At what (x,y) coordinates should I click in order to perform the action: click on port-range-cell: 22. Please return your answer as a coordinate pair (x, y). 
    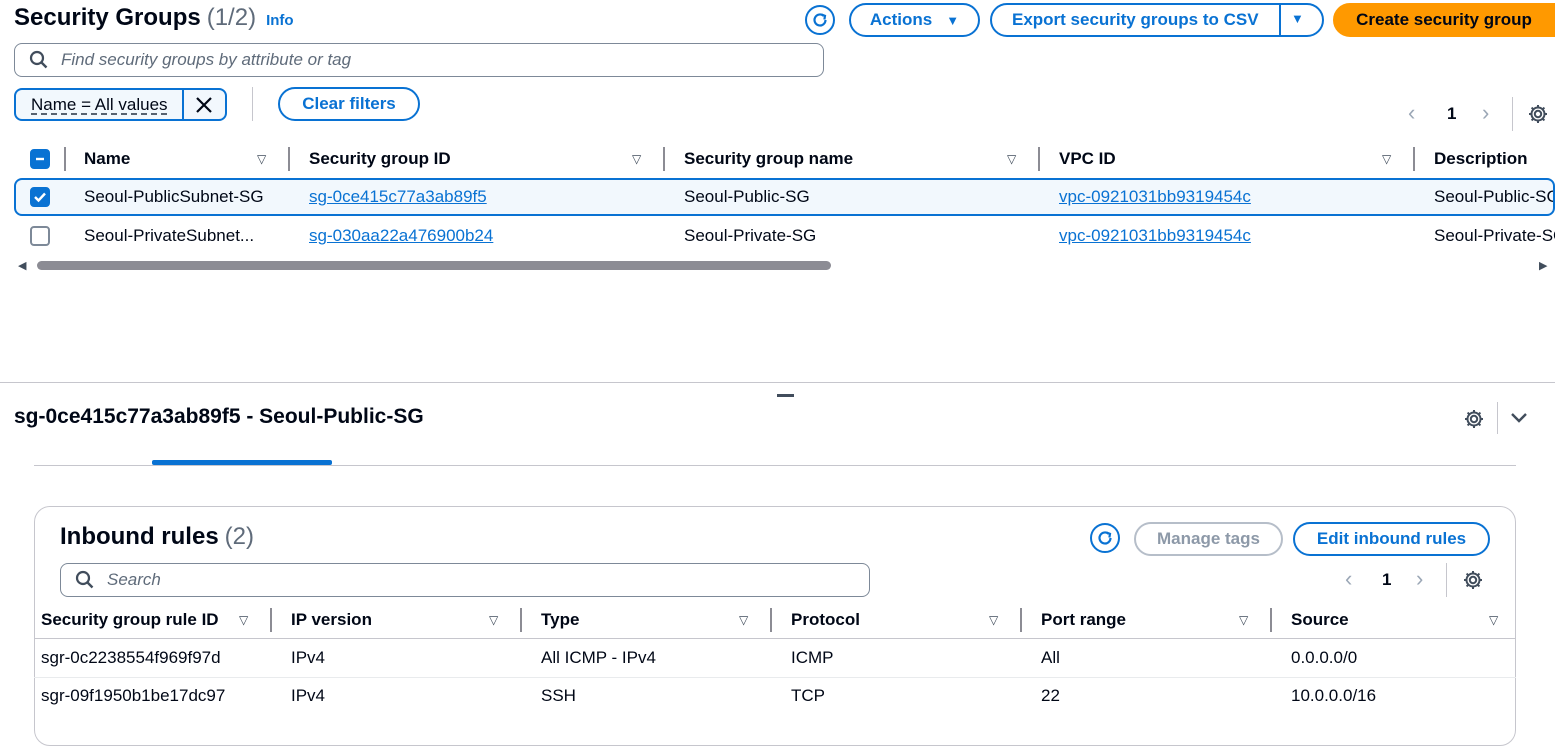
    Looking at the image, I should click on (1050, 695).